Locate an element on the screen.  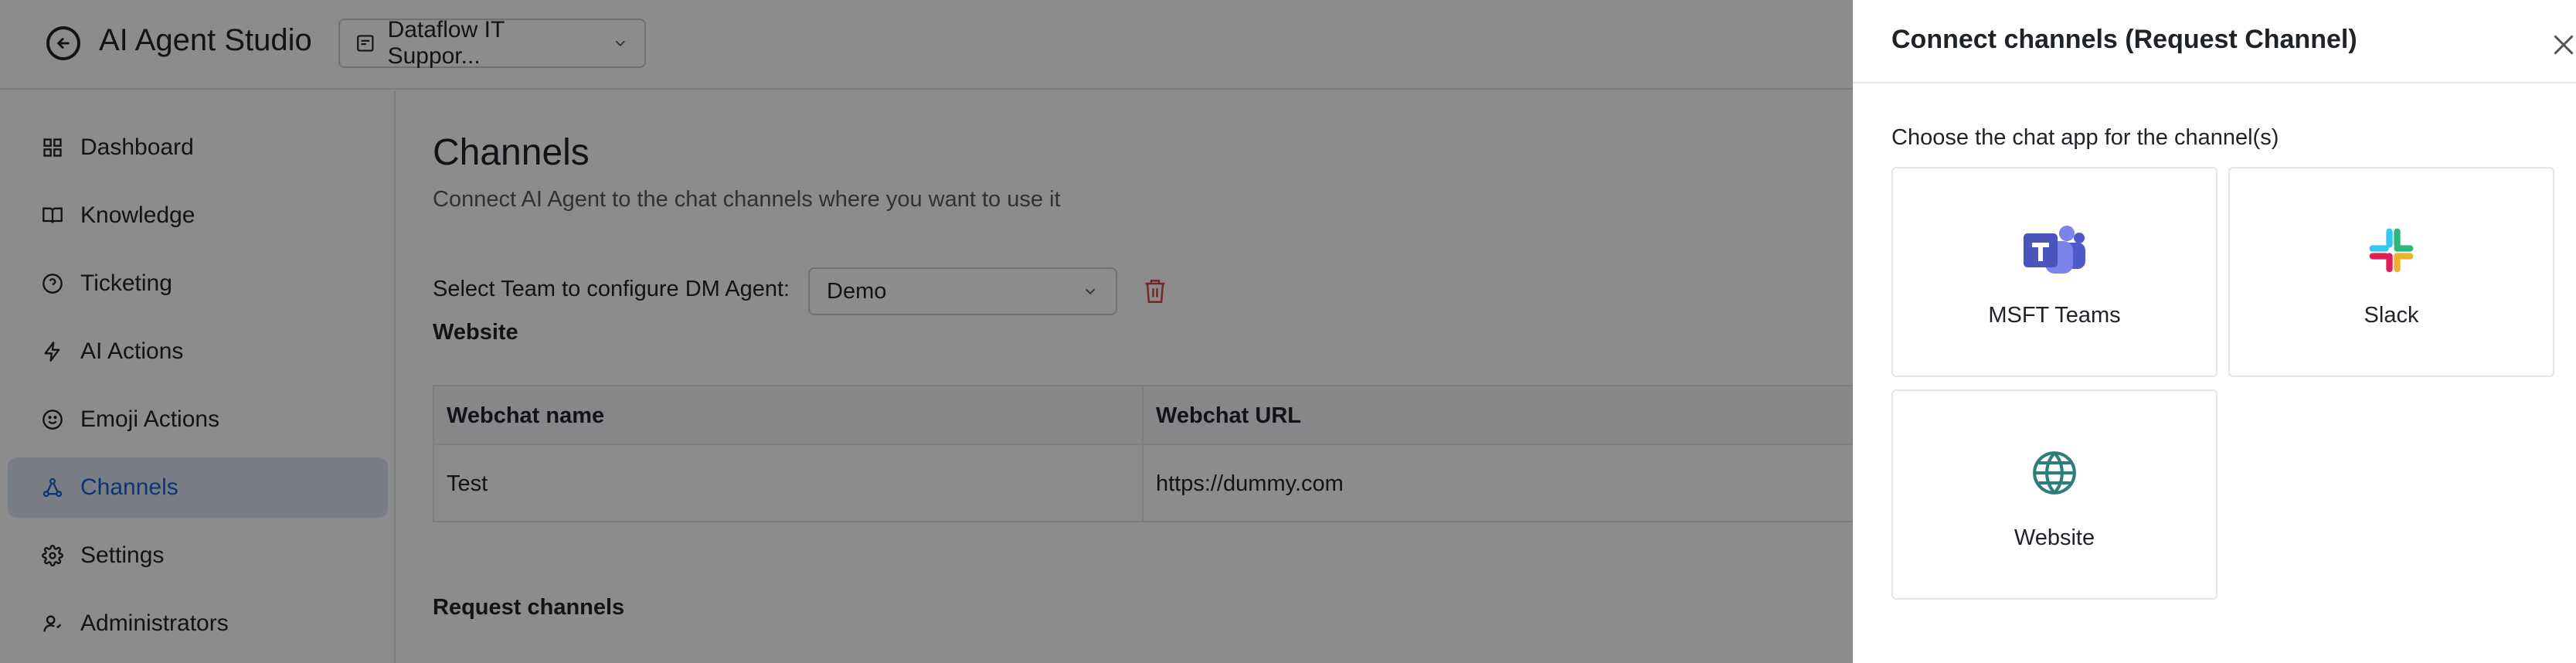
msft-teams-icon is located at coordinates (2054, 250).